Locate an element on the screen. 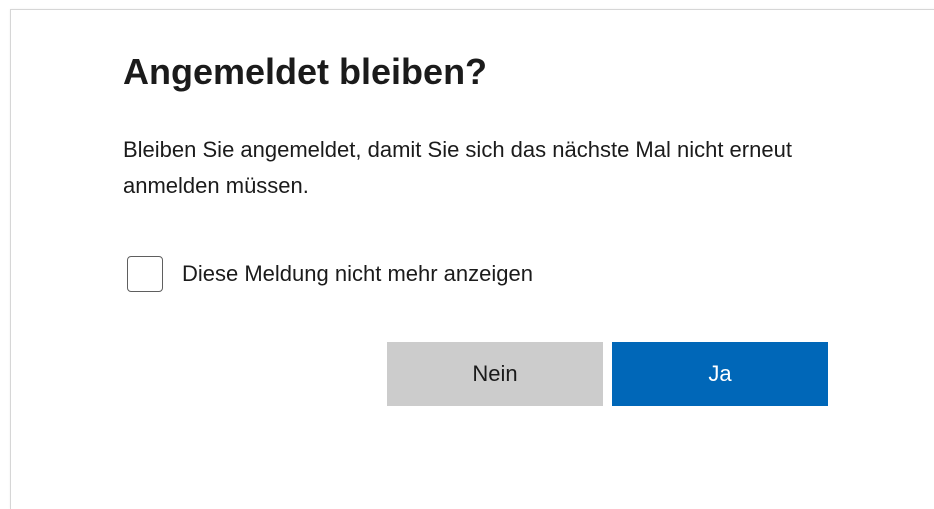  yes-button: Ja is located at coordinates (720, 374).